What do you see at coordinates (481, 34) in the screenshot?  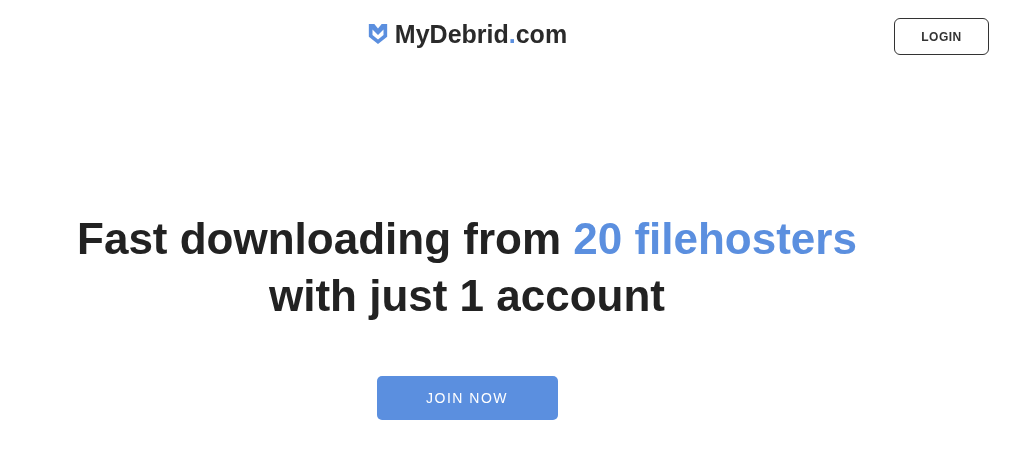 I see `logo-text: MyDebrid.com` at bounding box center [481, 34].